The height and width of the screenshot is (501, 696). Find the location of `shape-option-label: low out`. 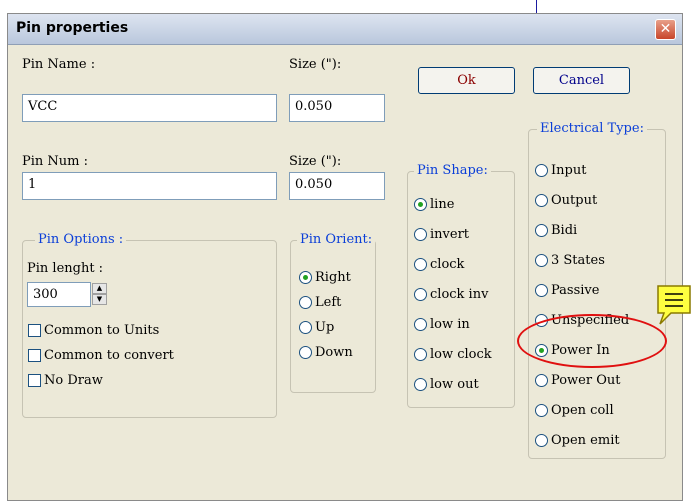

shape-option-label: low out is located at coordinates (454, 384).